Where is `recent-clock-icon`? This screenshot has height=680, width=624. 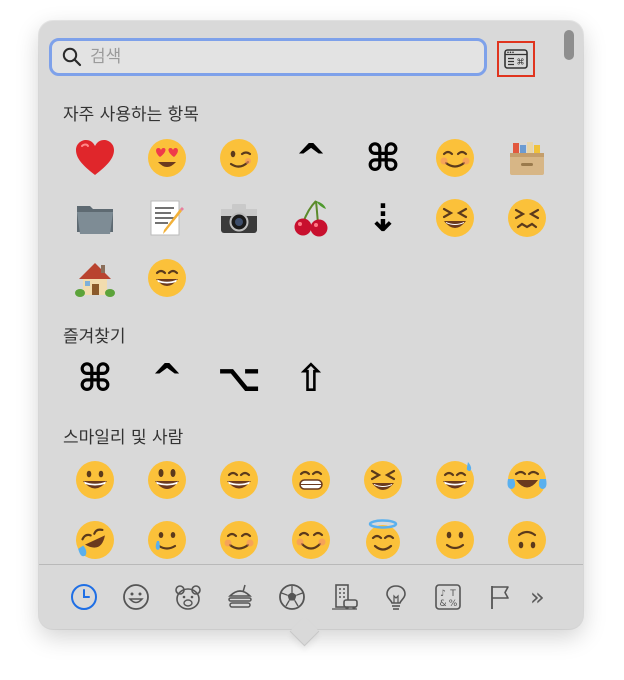 recent-clock-icon is located at coordinates (84, 597).